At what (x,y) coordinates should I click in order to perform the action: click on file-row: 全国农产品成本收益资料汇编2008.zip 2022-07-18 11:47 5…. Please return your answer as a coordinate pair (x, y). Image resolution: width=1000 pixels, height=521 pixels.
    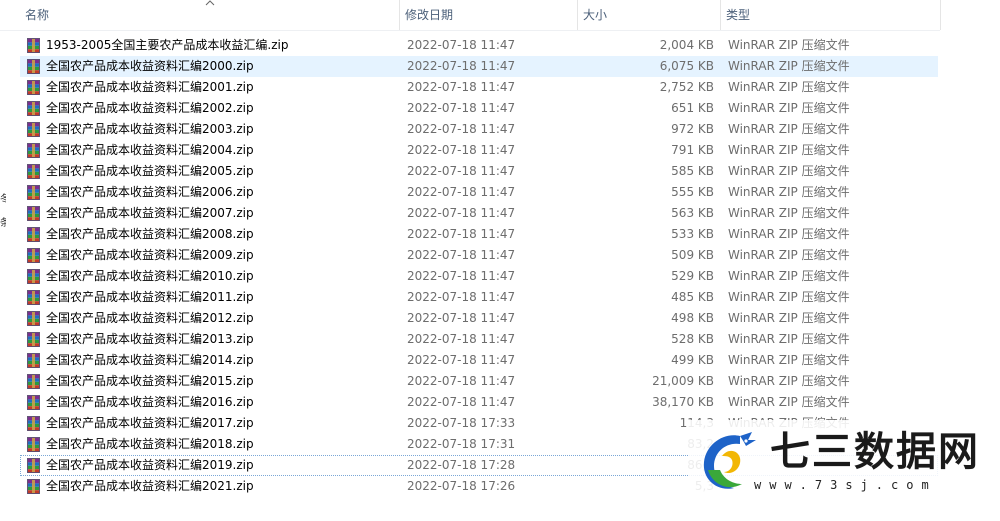
    Looking at the image, I should click on (479, 234).